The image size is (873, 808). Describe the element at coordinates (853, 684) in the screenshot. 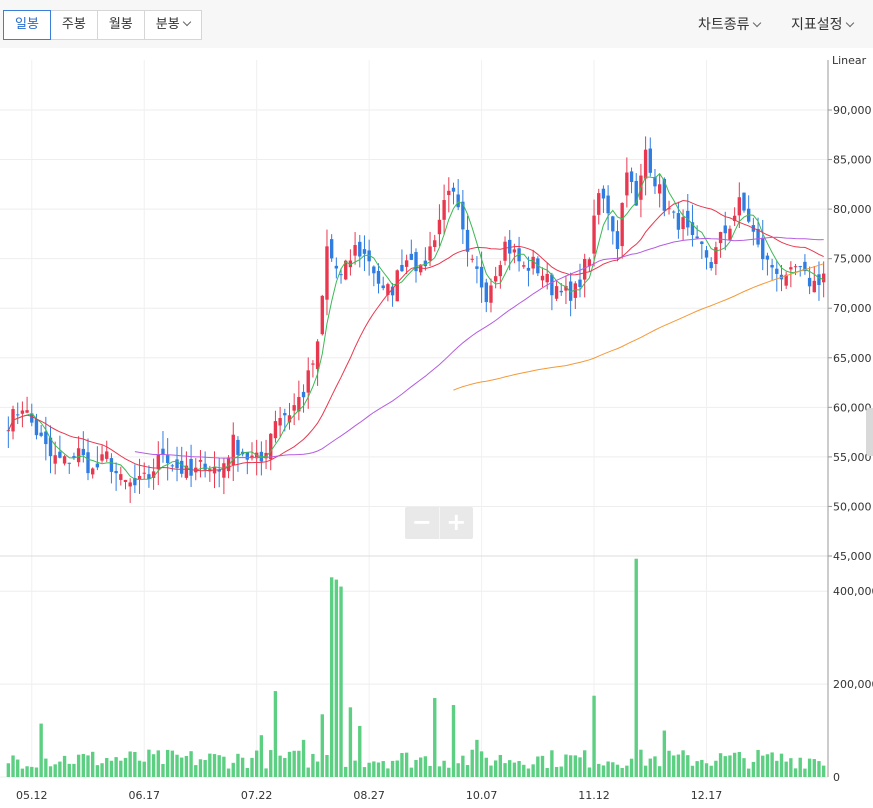

I see `volume-tick-label: 200,000` at that location.